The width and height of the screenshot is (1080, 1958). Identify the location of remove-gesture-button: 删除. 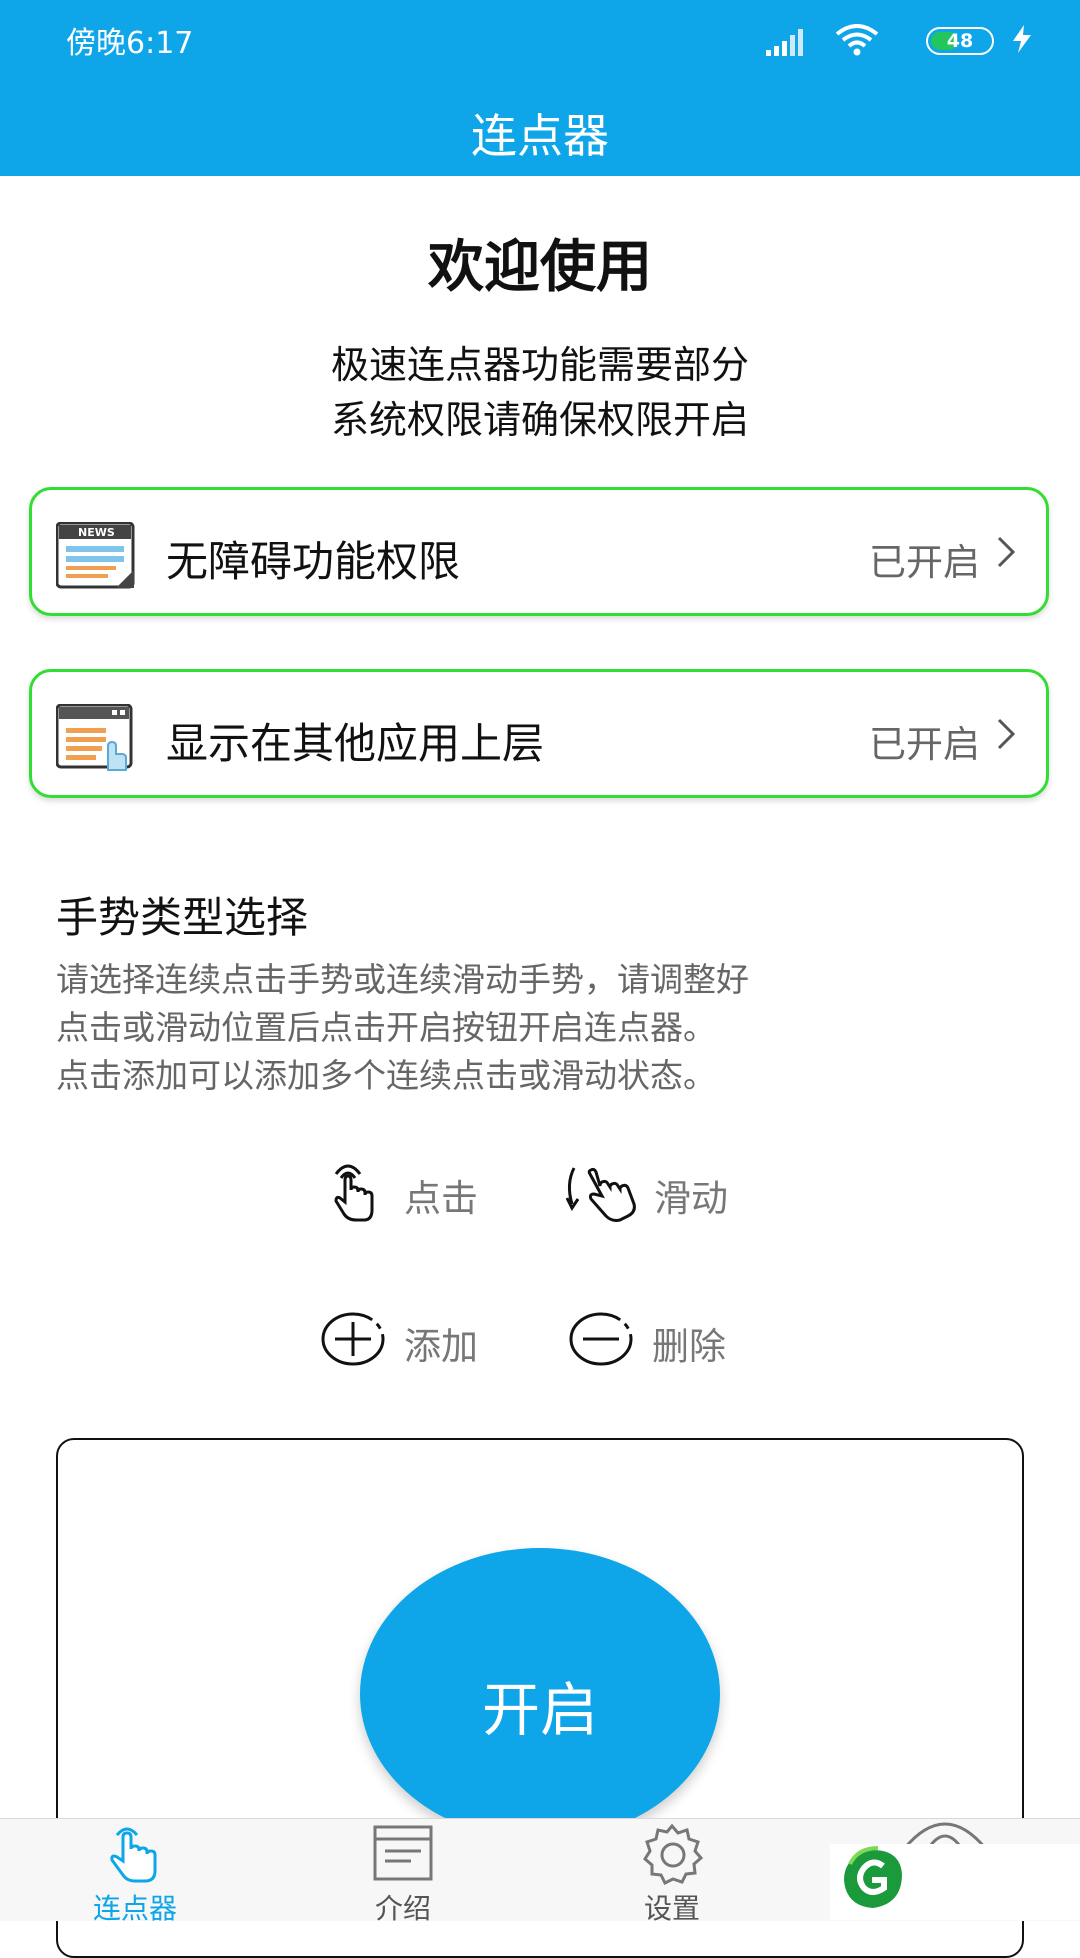
(658, 1342).